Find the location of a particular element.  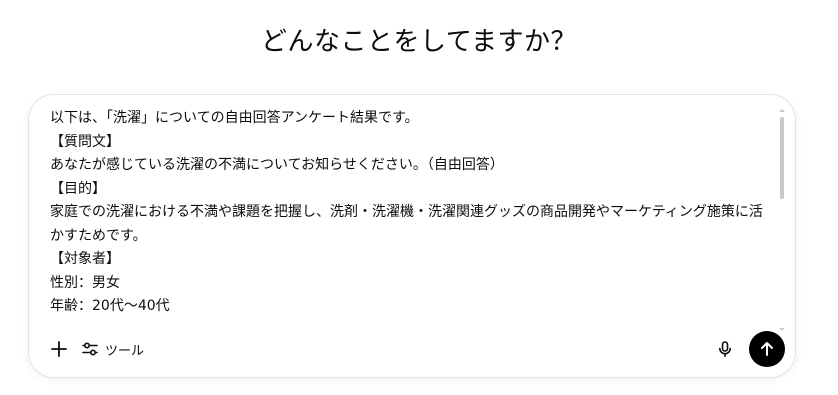

prompt-text-line: 【質問文】 is located at coordinates (85, 141).